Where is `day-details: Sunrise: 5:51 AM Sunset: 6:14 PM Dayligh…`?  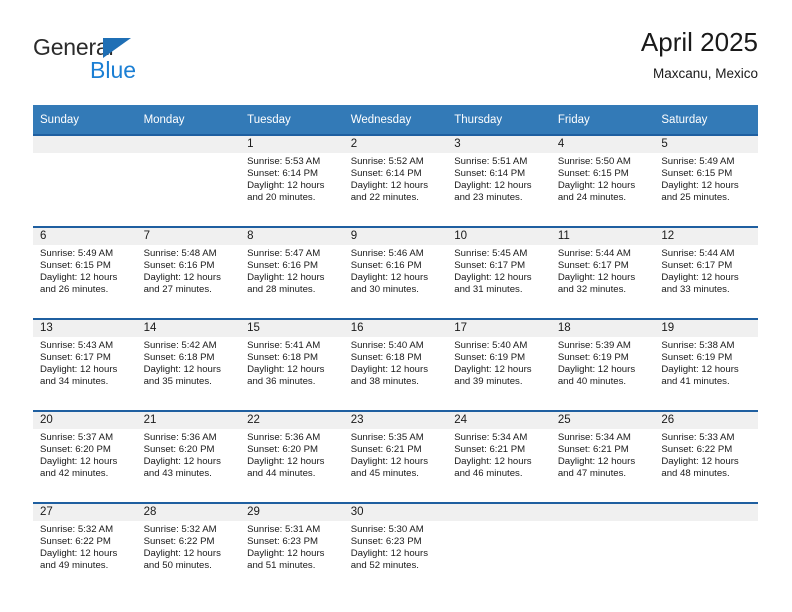 day-details: Sunrise: 5:51 AM Sunset: 6:14 PM Dayligh… is located at coordinates (499, 179).